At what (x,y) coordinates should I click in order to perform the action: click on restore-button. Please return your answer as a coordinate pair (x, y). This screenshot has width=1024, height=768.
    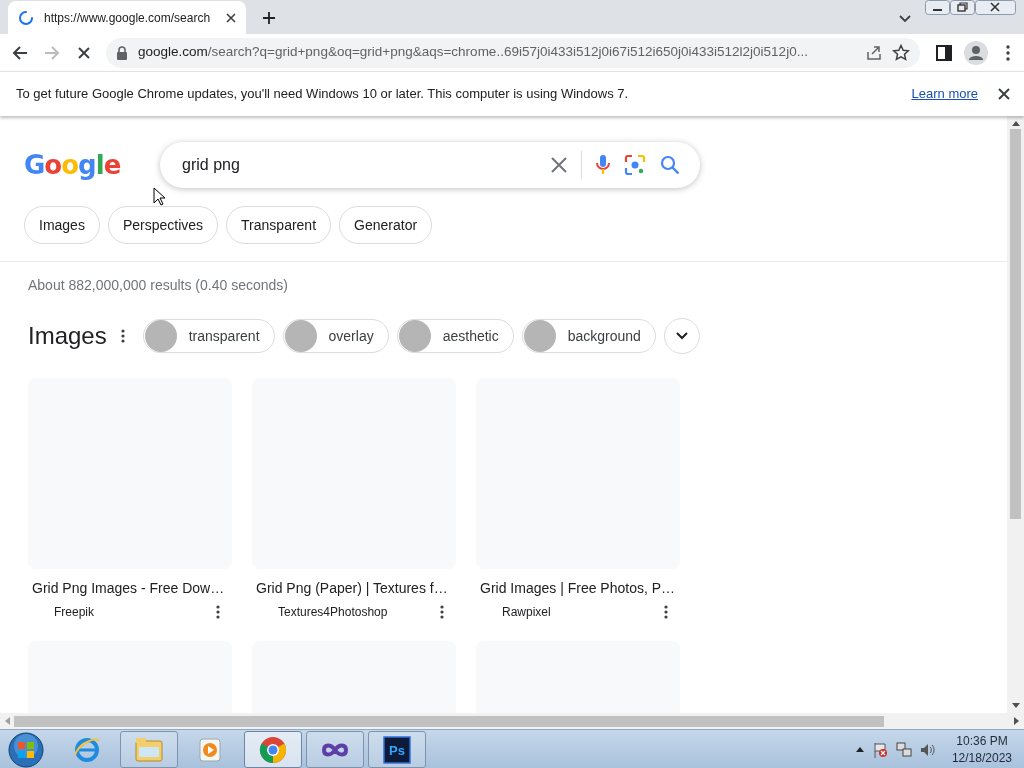
    Looking at the image, I should click on (962, 7).